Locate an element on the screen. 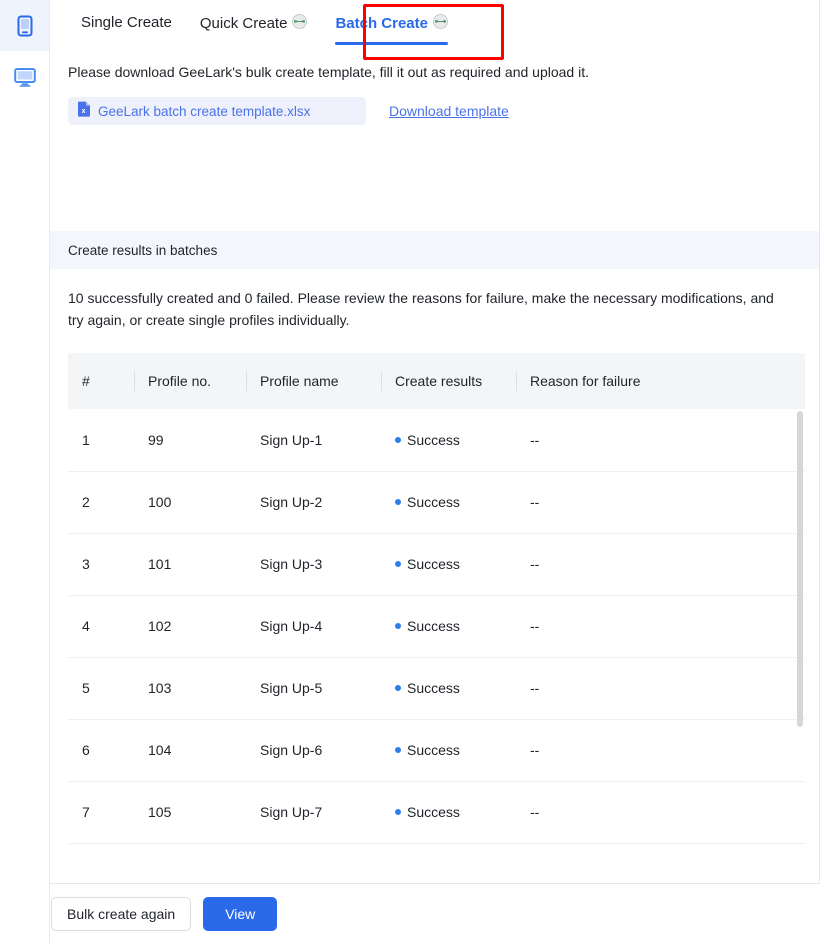  cell-profile-no: 100 is located at coordinates (190, 502).